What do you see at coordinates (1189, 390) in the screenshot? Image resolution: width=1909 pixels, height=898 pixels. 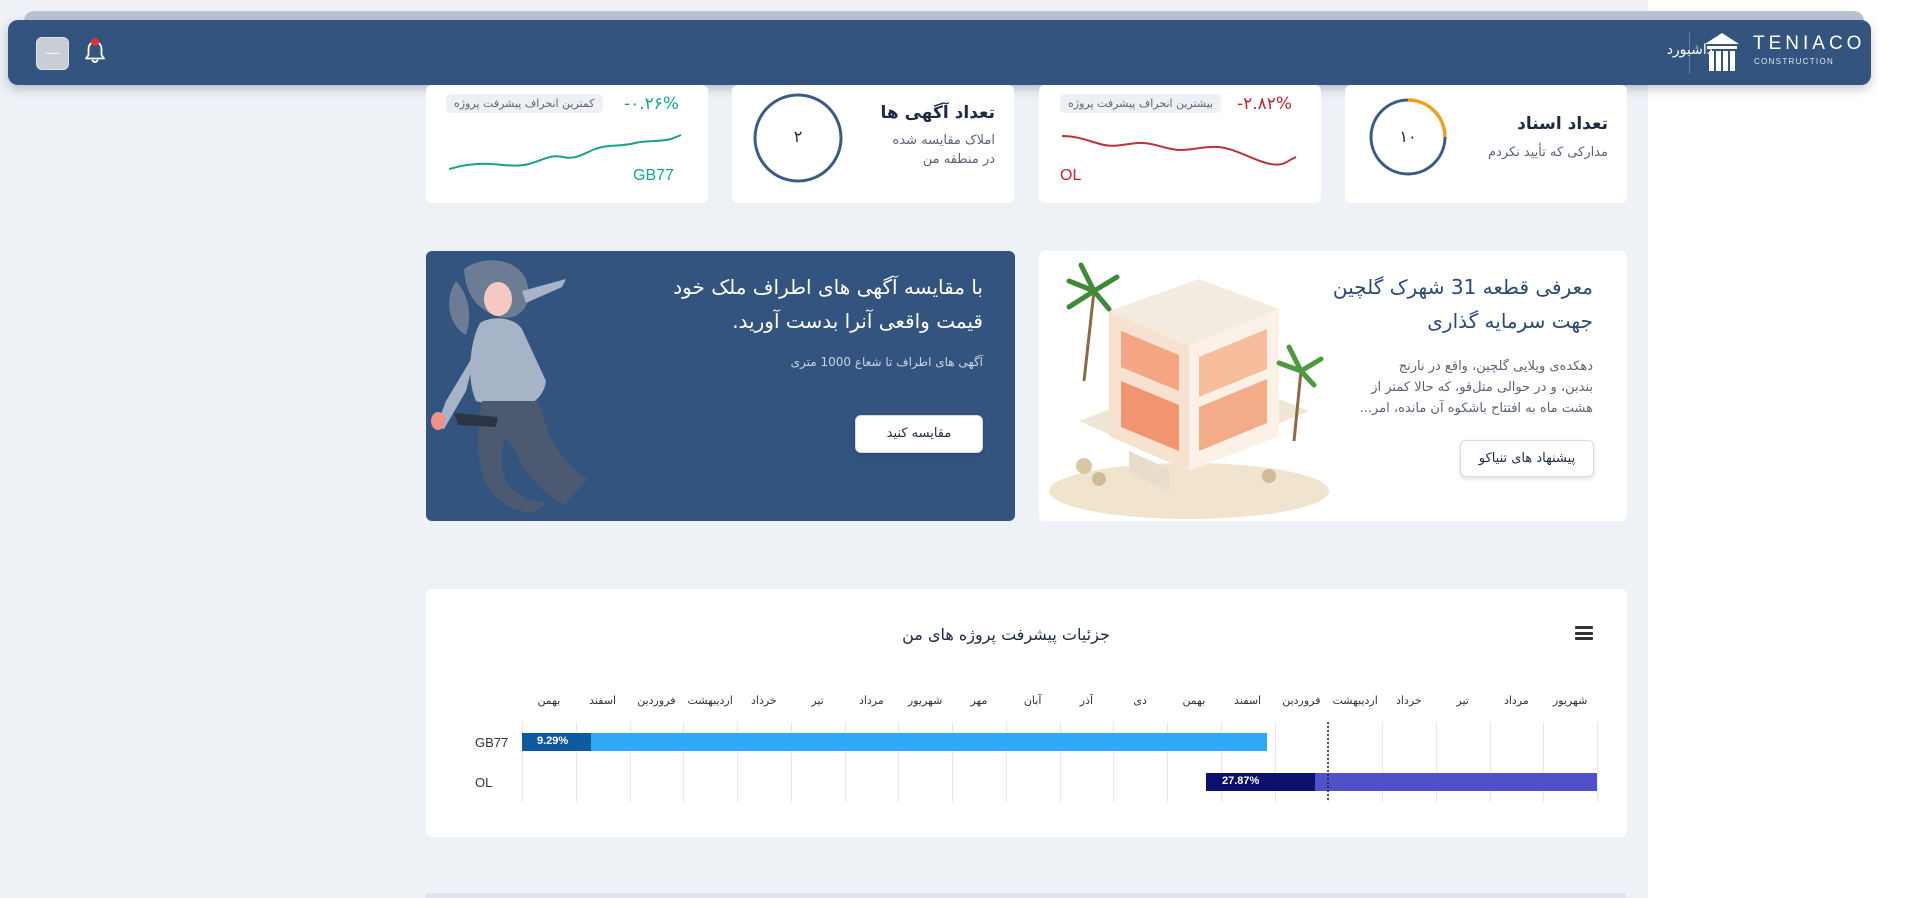 I see `villa-illustration` at bounding box center [1189, 390].